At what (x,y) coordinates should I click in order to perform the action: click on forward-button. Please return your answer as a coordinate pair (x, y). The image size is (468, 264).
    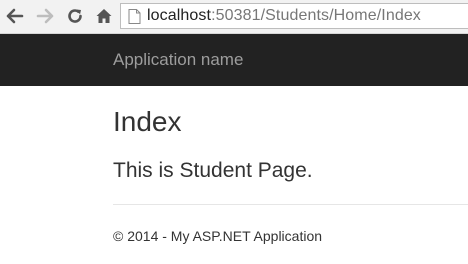
    Looking at the image, I should click on (45, 16).